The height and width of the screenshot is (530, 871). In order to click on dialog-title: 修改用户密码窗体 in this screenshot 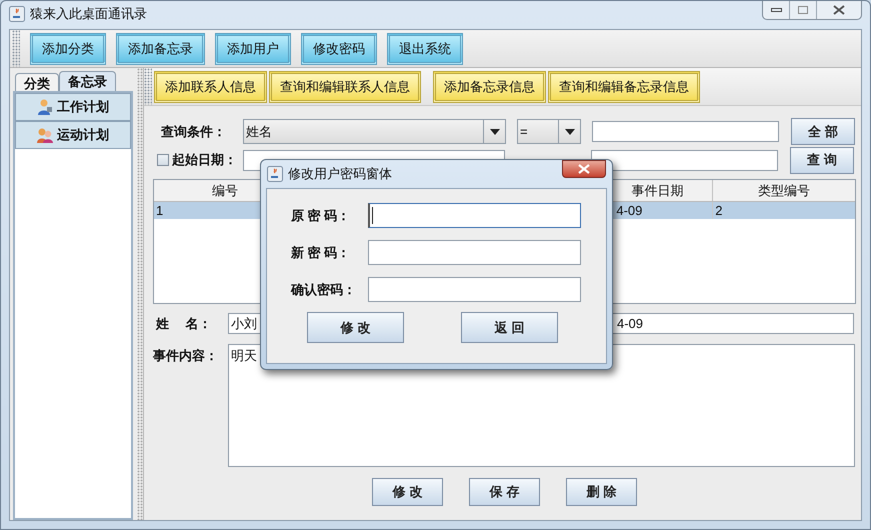, I will do `click(340, 174)`.